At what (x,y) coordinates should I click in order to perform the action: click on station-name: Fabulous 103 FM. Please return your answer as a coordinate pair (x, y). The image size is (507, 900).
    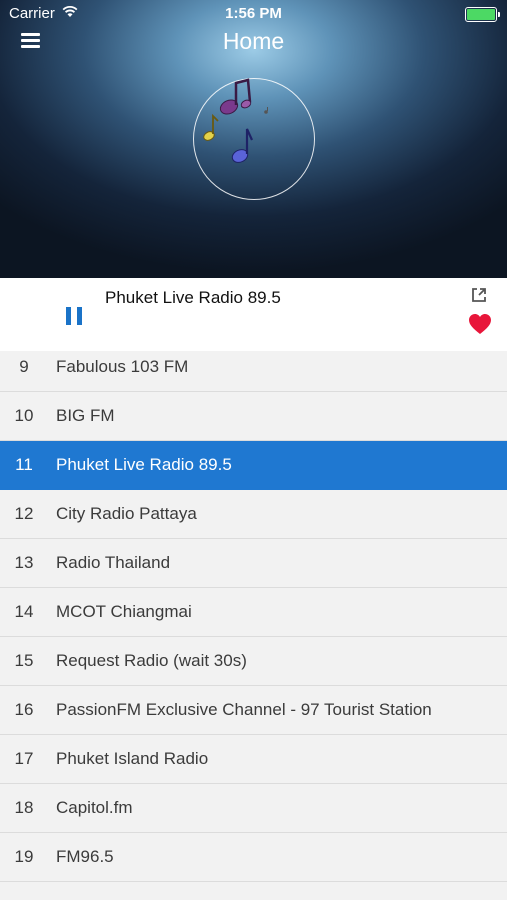
    Looking at the image, I should click on (122, 366).